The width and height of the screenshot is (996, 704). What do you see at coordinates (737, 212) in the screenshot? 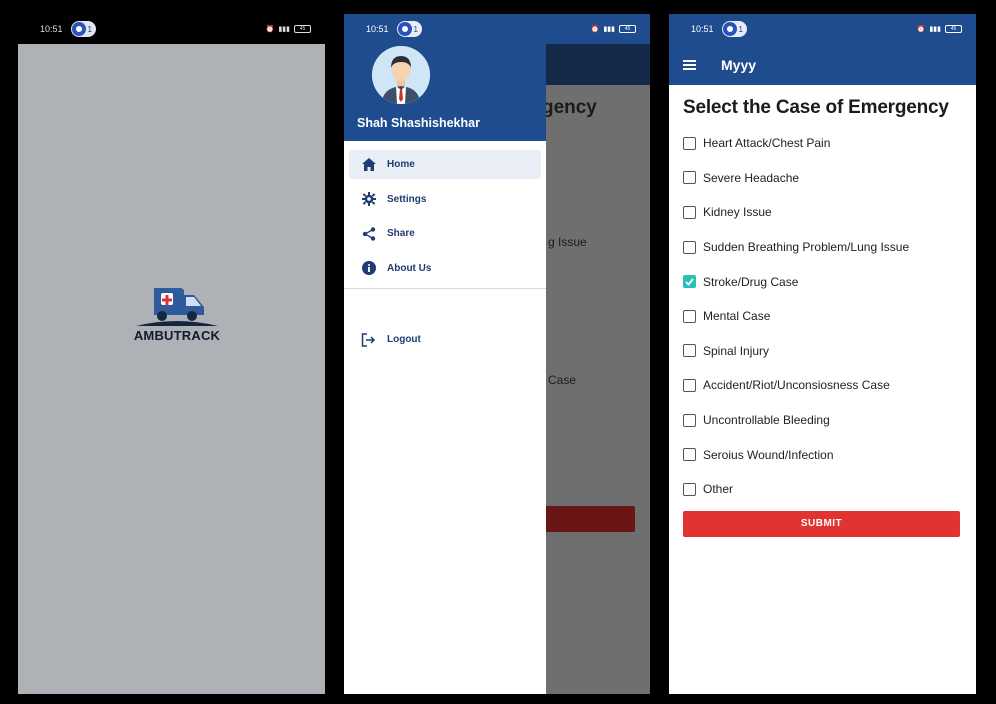
I see `option-label: Kidney Issue` at bounding box center [737, 212].